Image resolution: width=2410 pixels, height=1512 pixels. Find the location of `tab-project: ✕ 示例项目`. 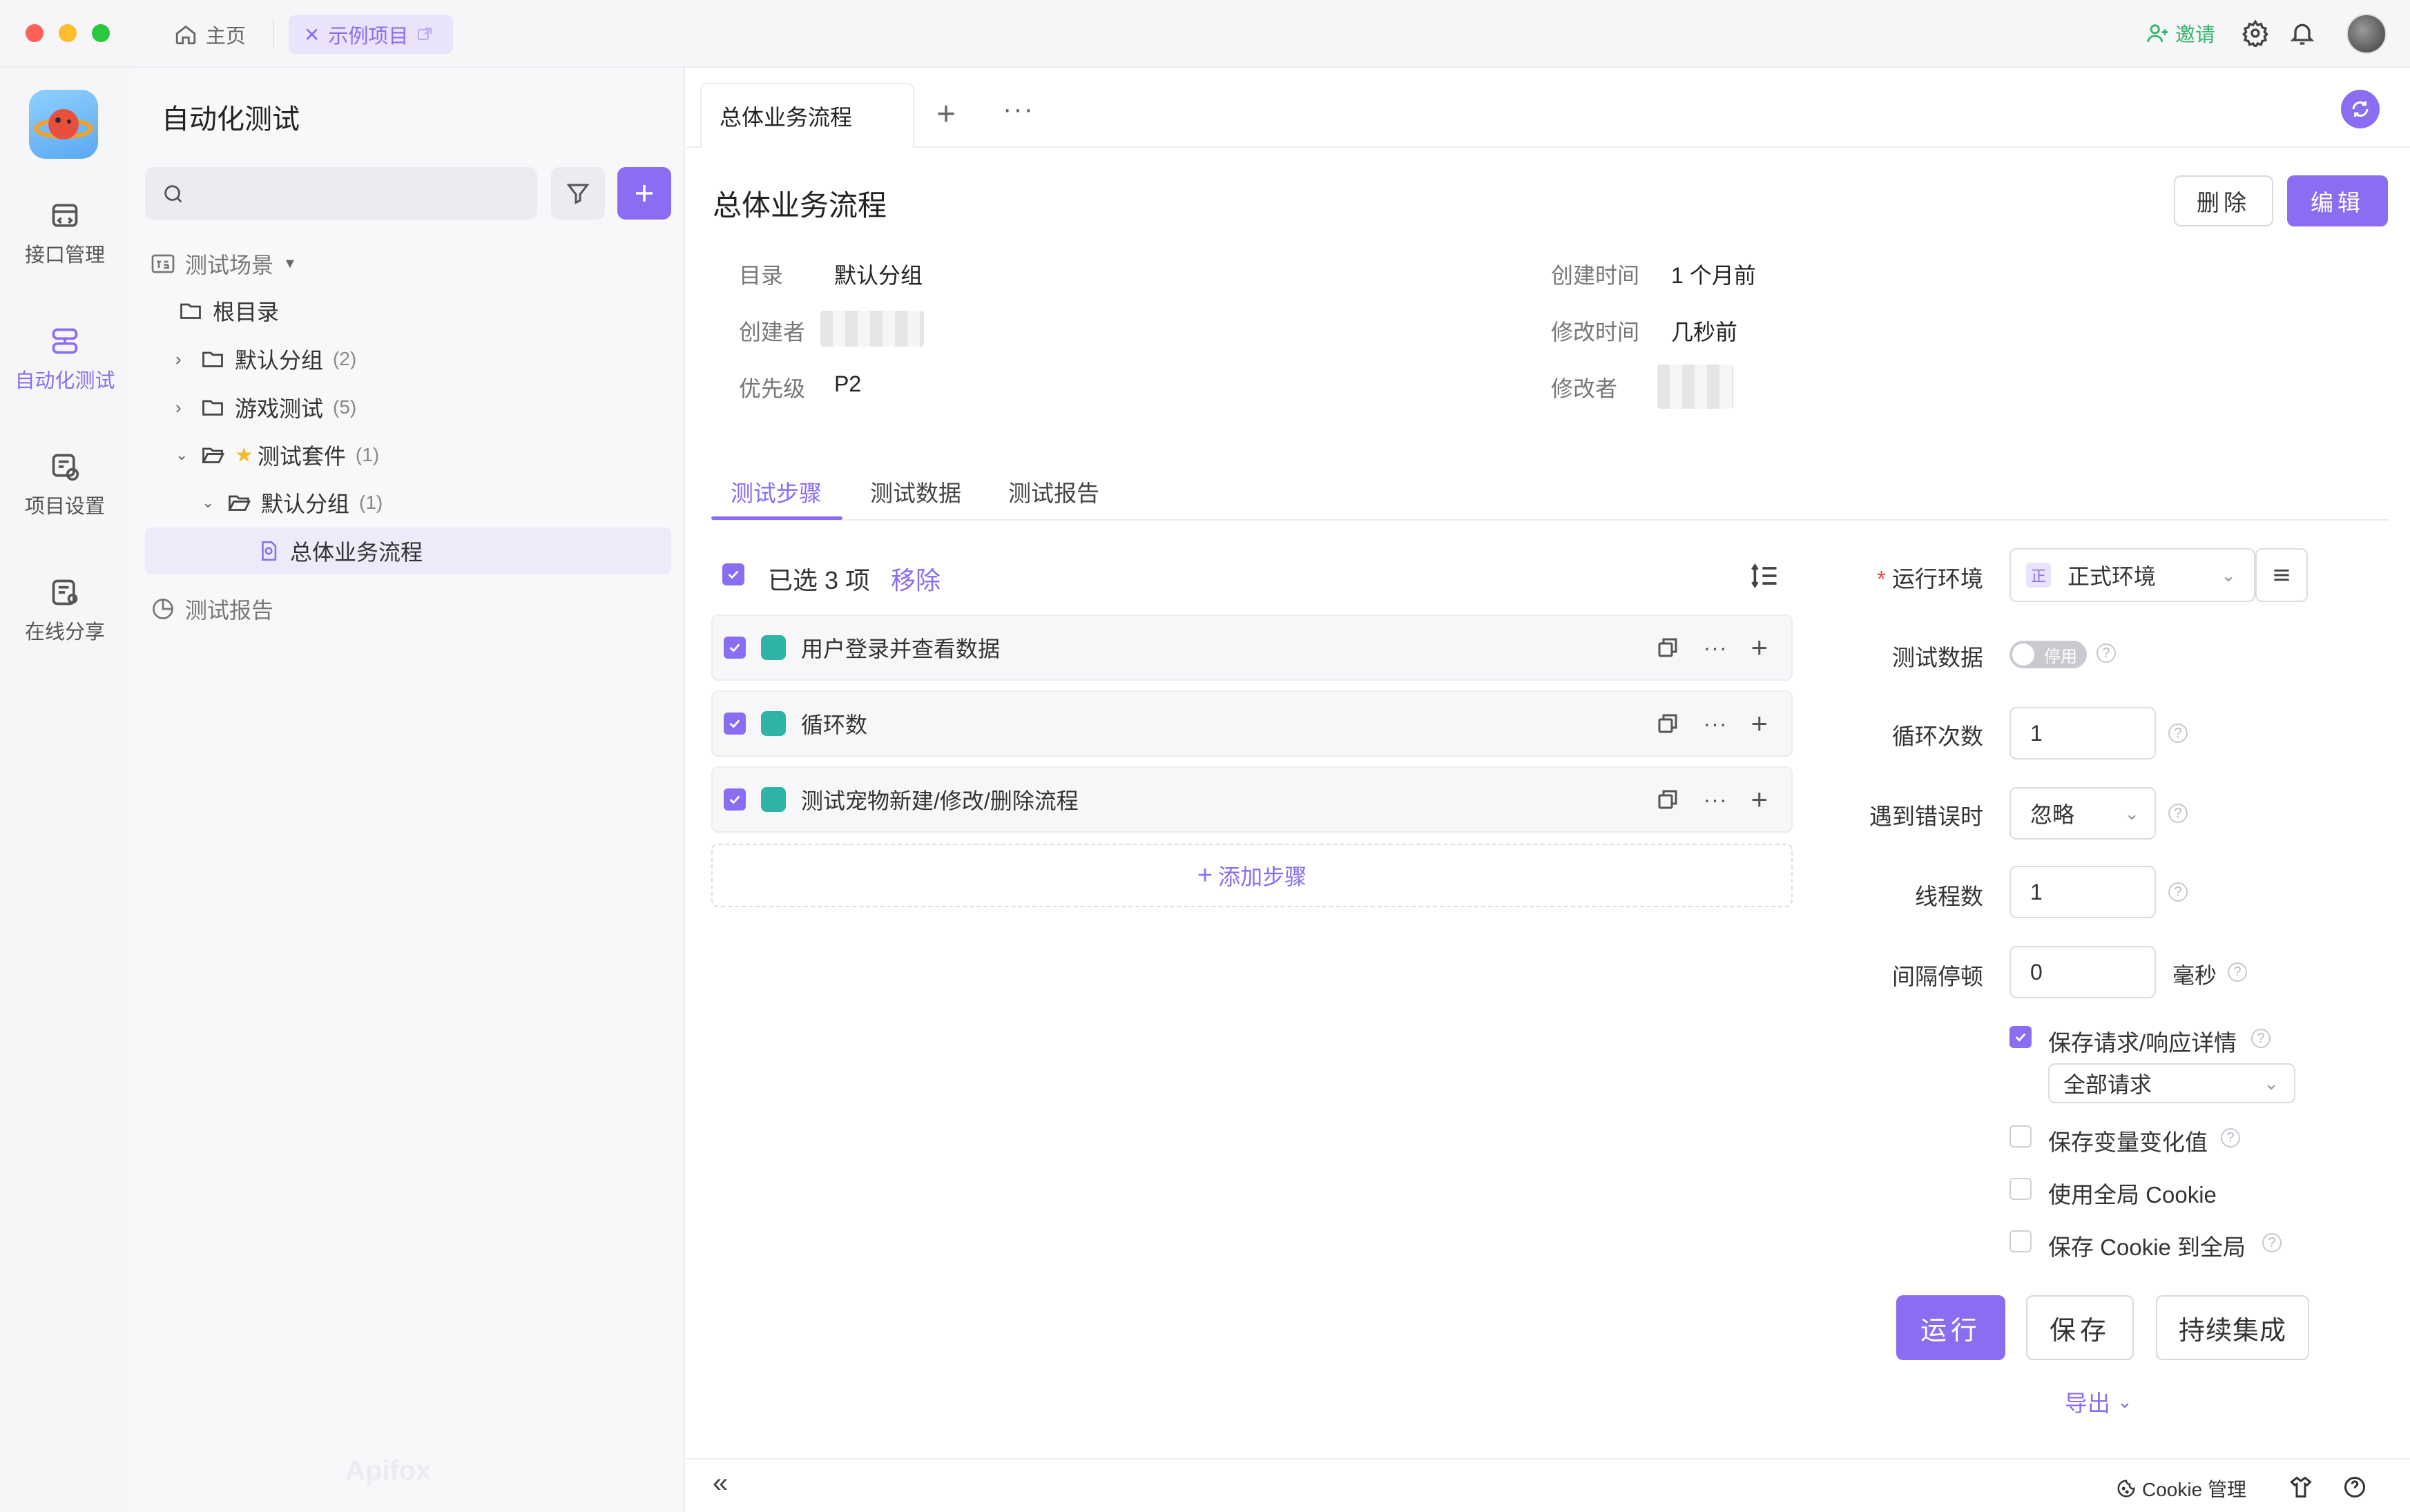

tab-project: ✕ 示例项目 is located at coordinates (371, 34).